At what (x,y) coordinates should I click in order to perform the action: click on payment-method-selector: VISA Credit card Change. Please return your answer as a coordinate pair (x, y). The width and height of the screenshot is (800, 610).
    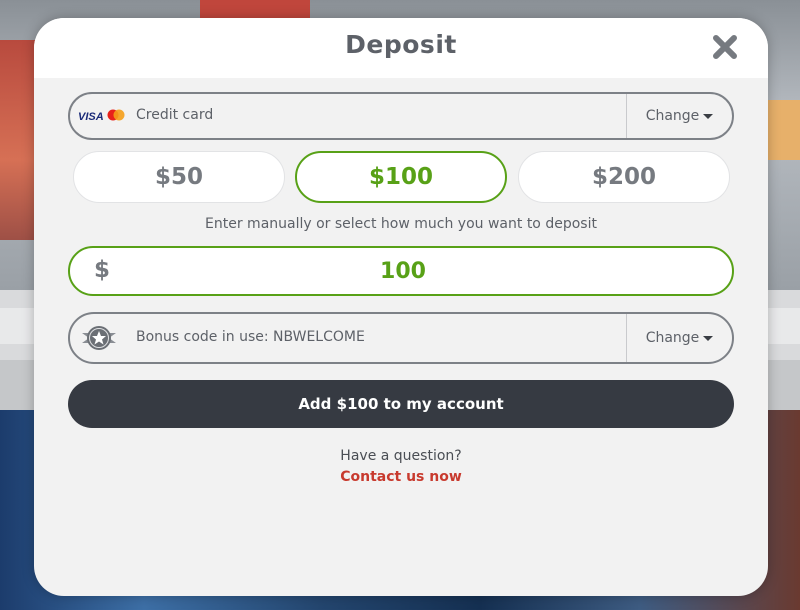
    Looking at the image, I should click on (401, 116).